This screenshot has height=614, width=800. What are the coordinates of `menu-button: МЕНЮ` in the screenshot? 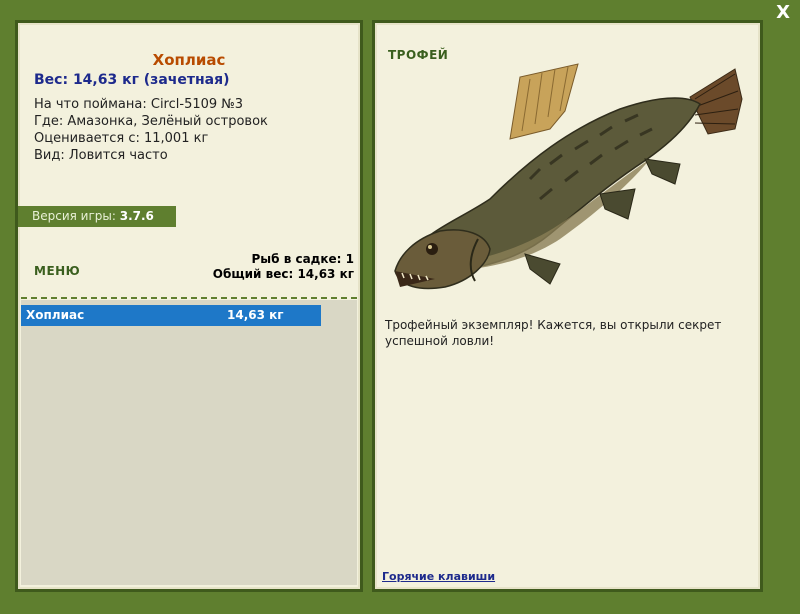 It's located at (57, 271).